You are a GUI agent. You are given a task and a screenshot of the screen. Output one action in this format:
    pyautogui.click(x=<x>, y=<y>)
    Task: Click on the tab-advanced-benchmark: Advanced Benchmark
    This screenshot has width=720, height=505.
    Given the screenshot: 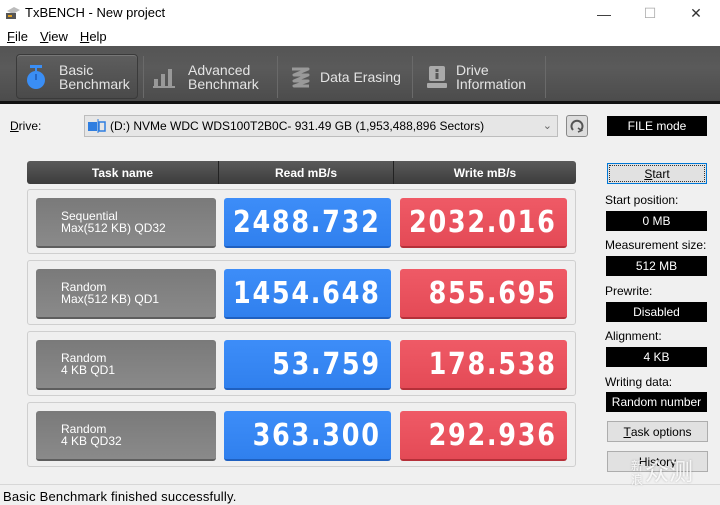 What is the action you would take?
    pyautogui.click(x=212, y=76)
    